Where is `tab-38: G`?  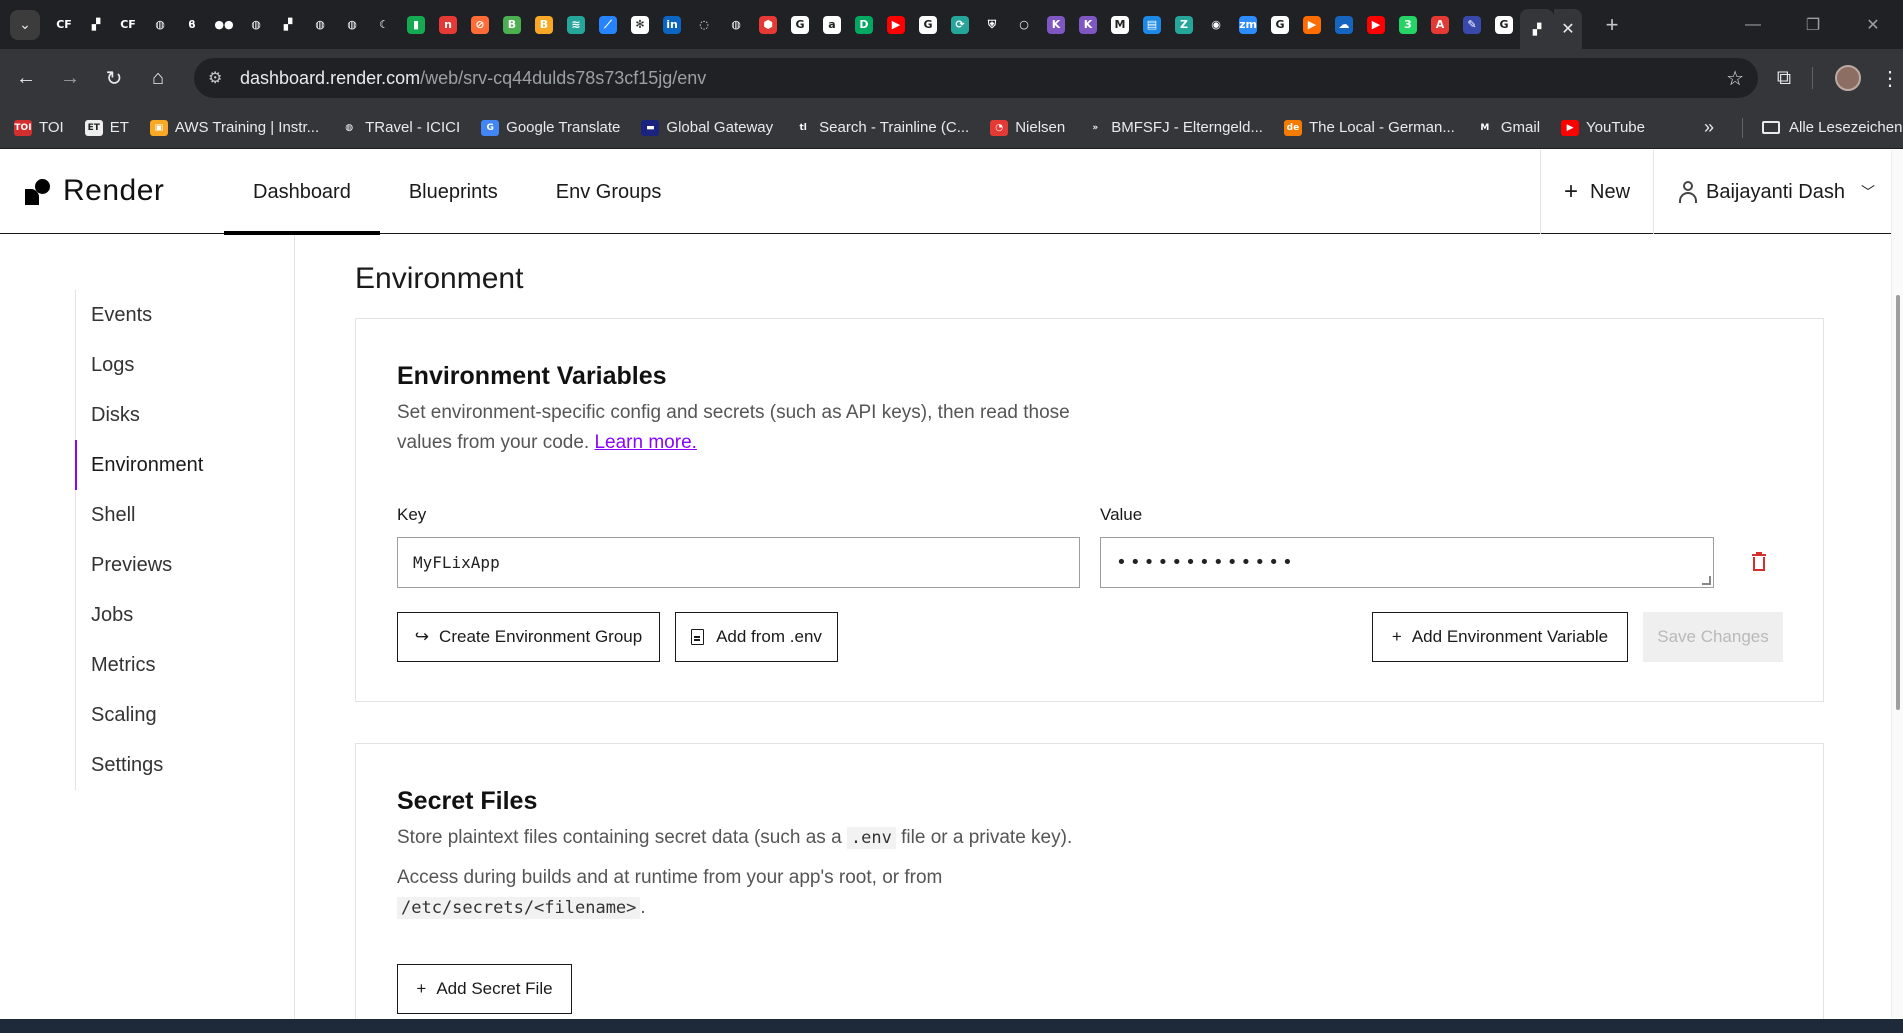
tab-38: G is located at coordinates (1280, 24).